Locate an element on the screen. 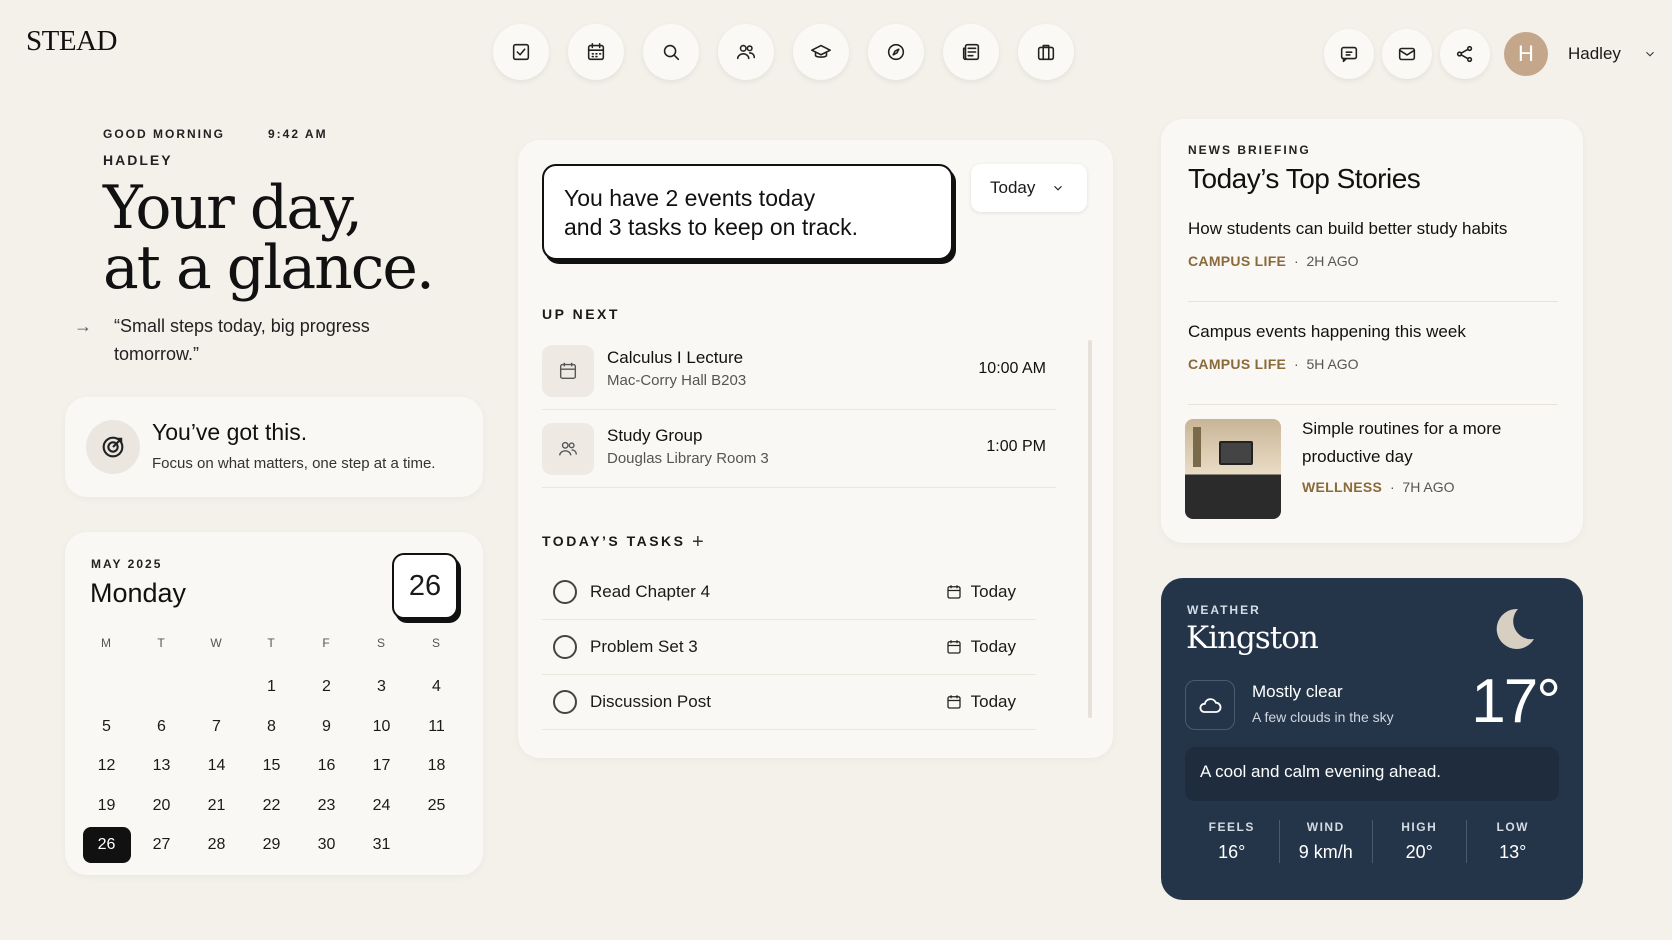 The height and width of the screenshot is (940, 1672). event-location: Mac-Corry Hall B203 is located at coordinates (677, 380).